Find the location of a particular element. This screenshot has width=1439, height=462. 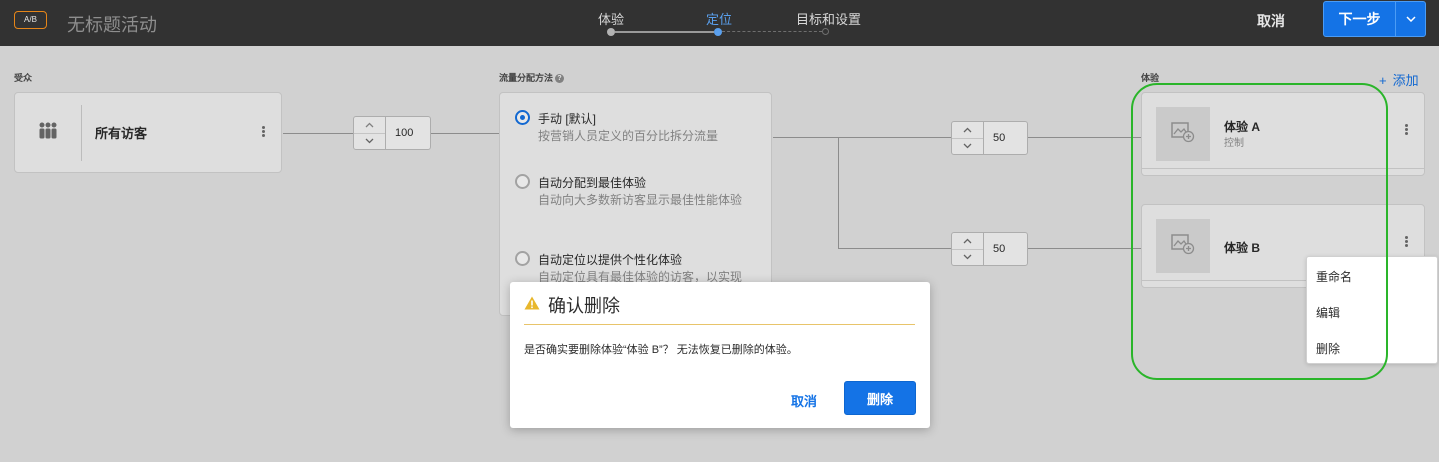

menu-item-rename: 重命名 is located at coordinates (1334, 276).